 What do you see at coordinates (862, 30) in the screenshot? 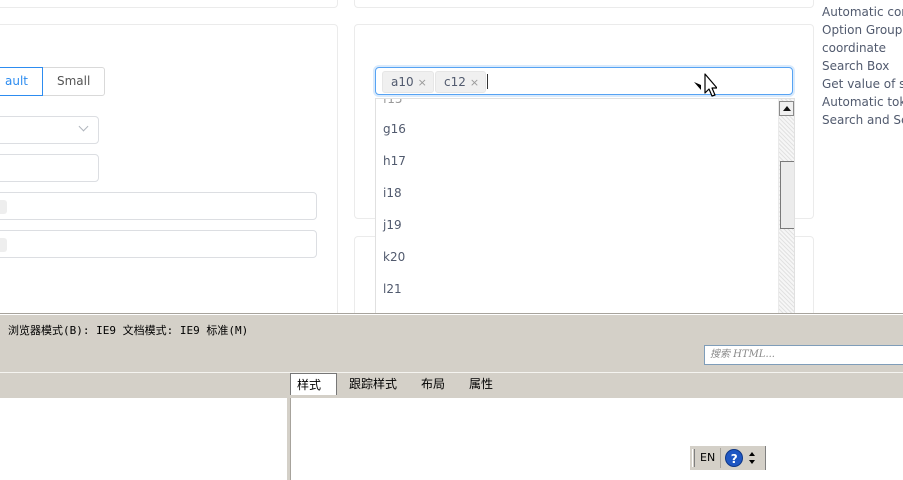
I see `nav-link: Option Group` at bounding box center [862, 30].